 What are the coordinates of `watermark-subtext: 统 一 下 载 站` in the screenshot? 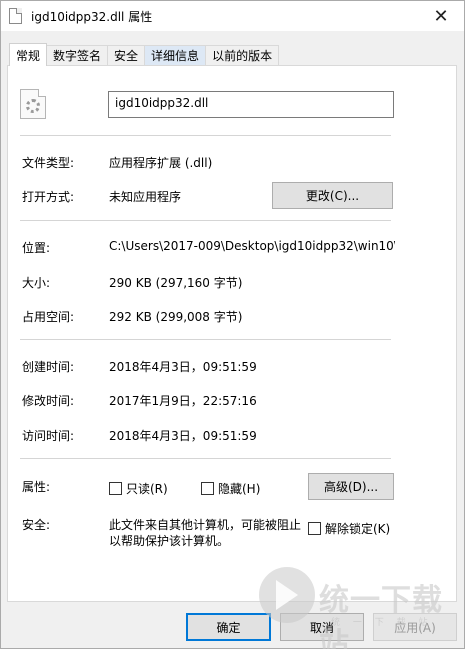 It's located at (382, 623).